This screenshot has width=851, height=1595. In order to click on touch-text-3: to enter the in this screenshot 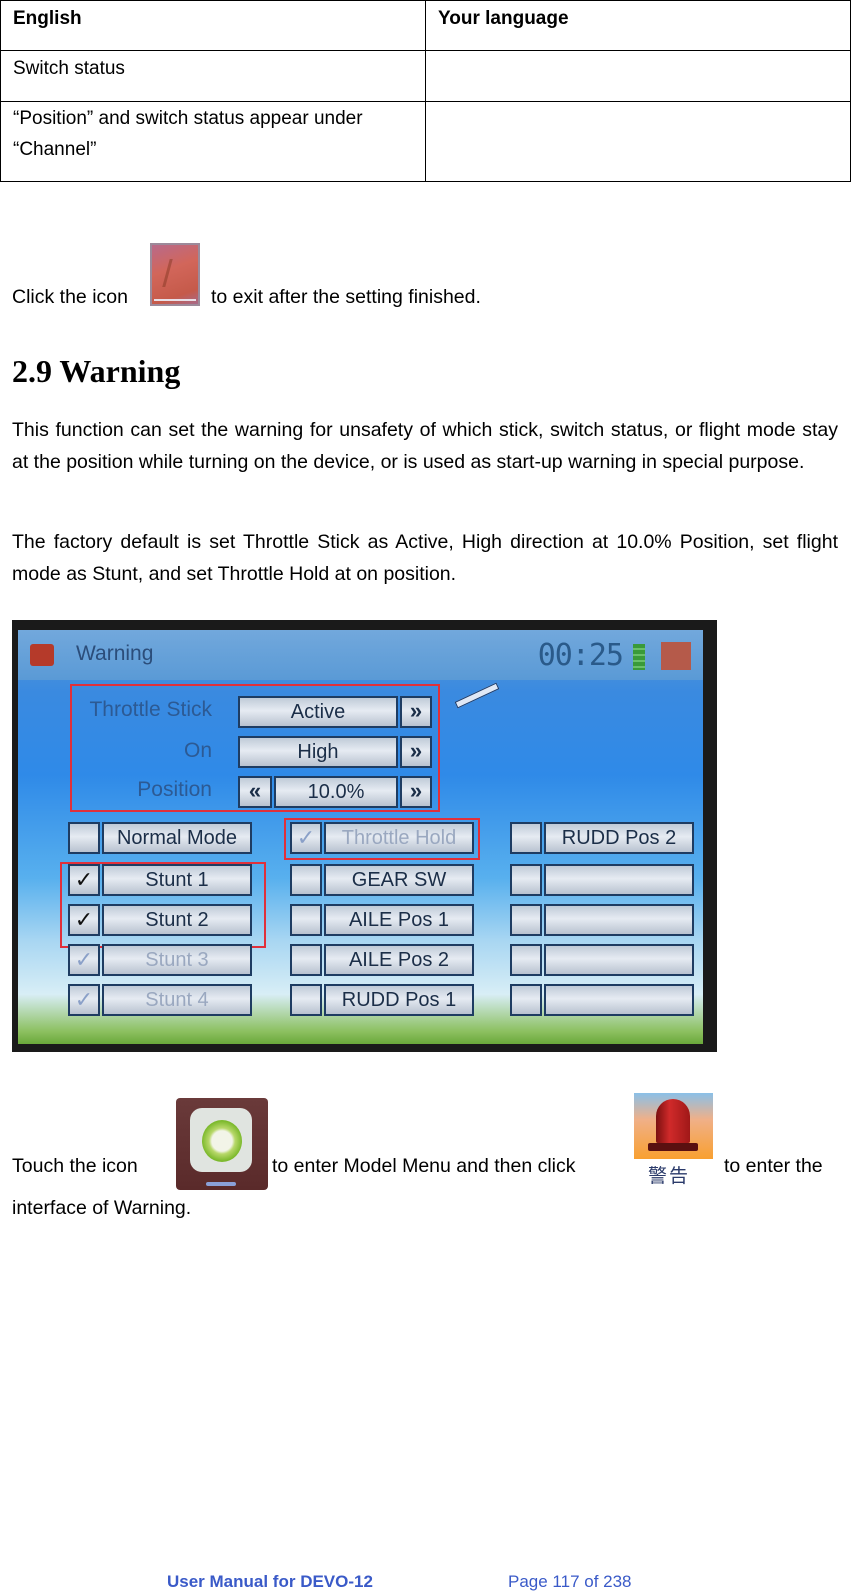, I will do `click(773, 1166)`.